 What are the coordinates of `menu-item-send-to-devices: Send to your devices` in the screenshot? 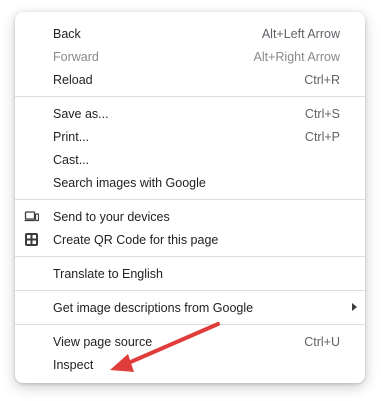 It's located at (190, 216).